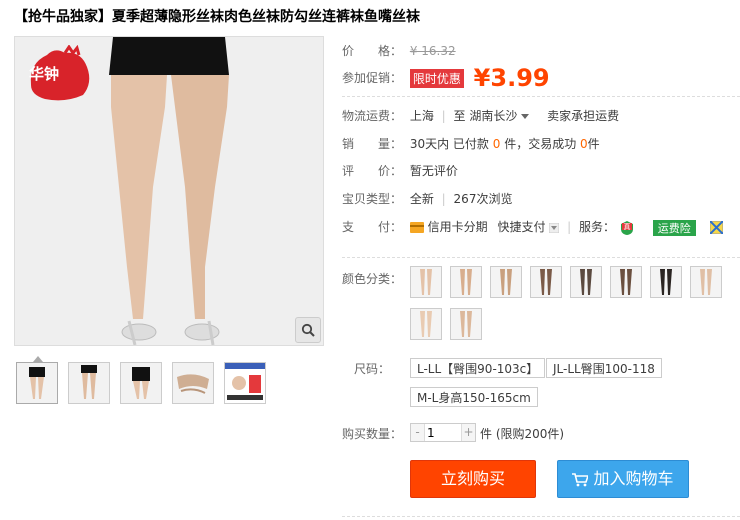  Describe the element at coordinates (372, 227) in the screenshot. I see `payment-label: 支 付：` at that location.